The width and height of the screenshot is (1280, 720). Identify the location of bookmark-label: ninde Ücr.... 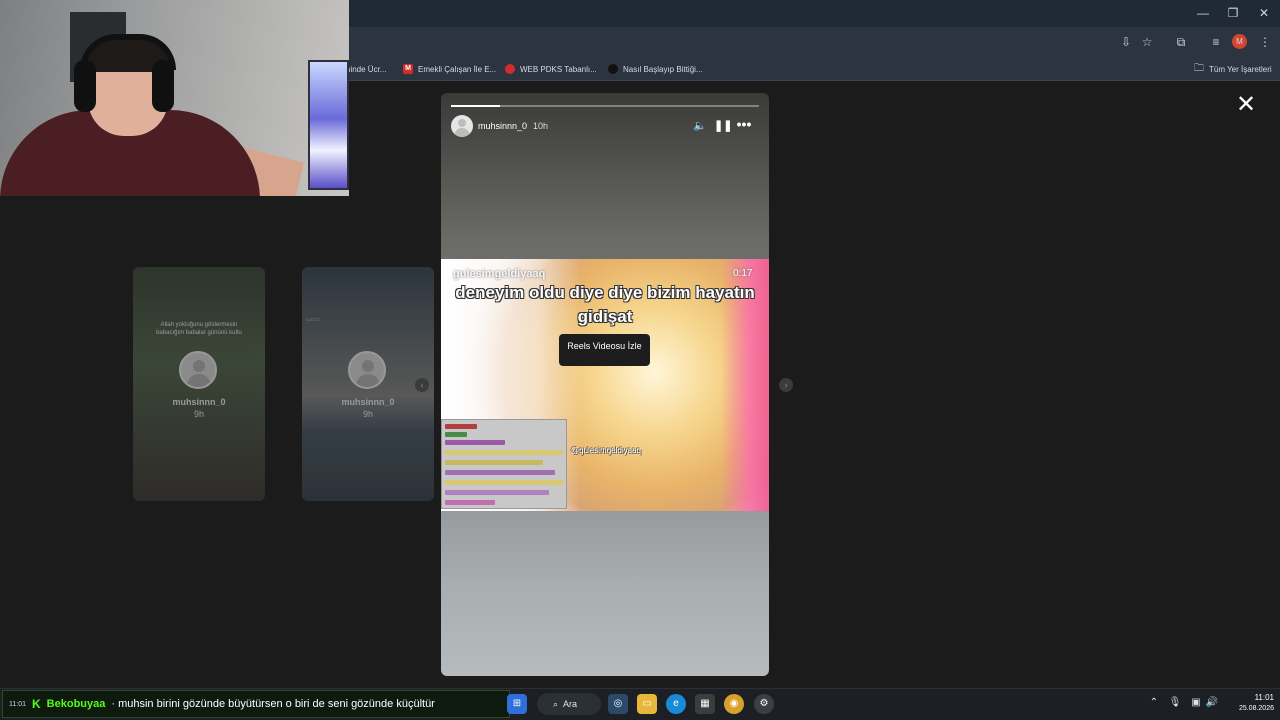
(366, 69).